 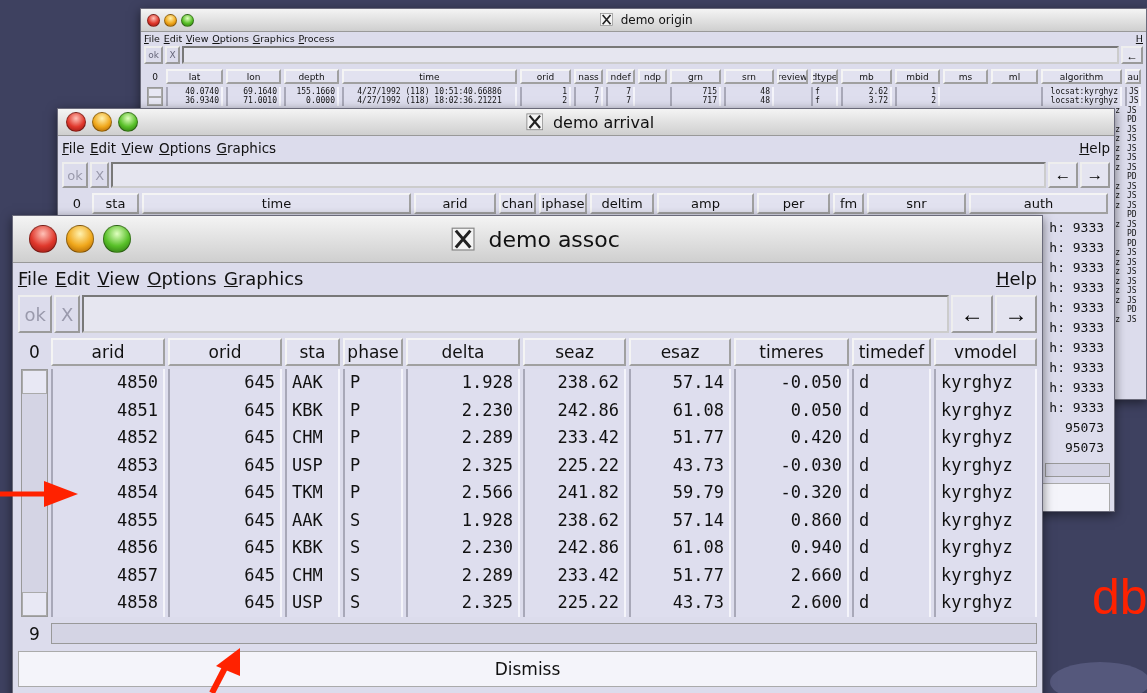 What do you see at coordinates (891, 352) in the screenshot?
I see `column-header: timedef` at bounding box center [891, 352].